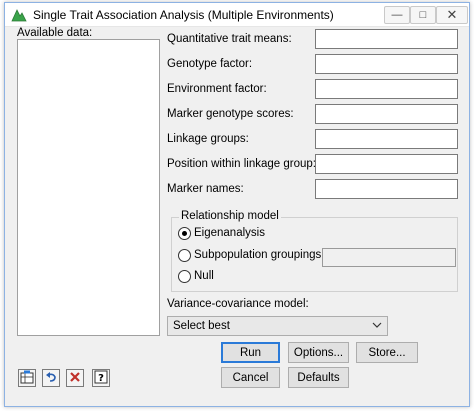  Describe the element at coordinates (19, 15) in the screenshot. I see `app-icon` at that location.